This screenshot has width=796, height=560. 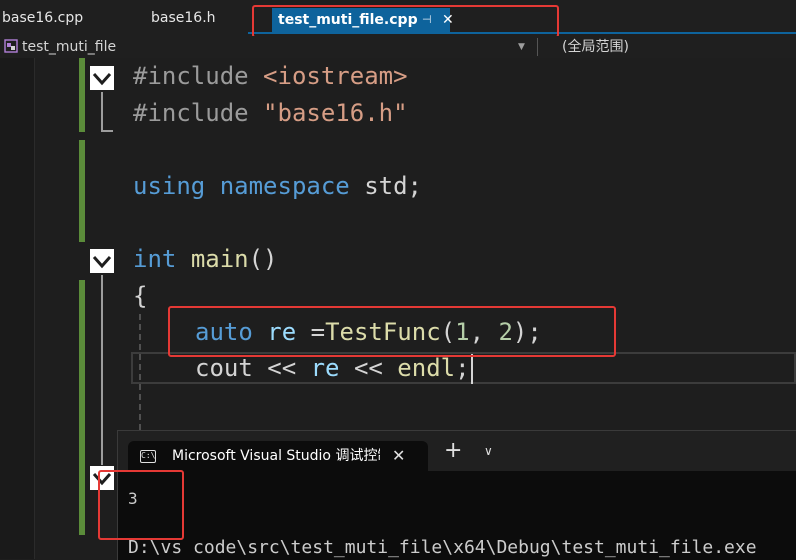 What do you see at coordinates (17, 308) in the screenshot?
I see `editor-gutter` at bounding box center [17, 308].